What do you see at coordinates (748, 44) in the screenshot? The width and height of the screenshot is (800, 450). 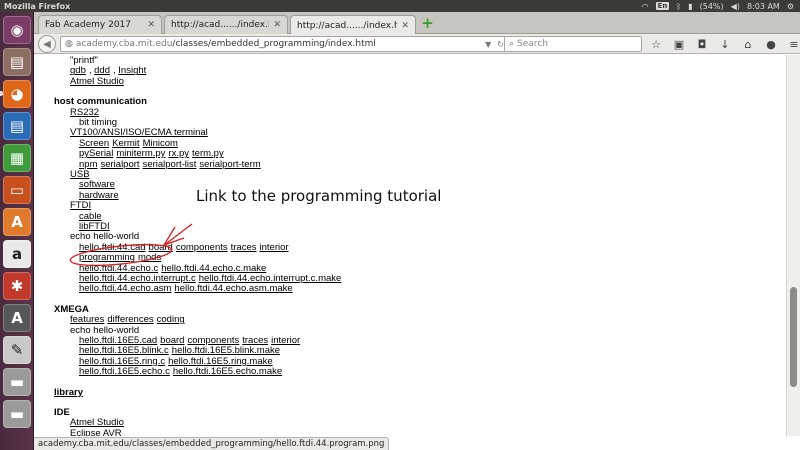 I see `home-icon: ⌂` at bounding box center [748, 44].